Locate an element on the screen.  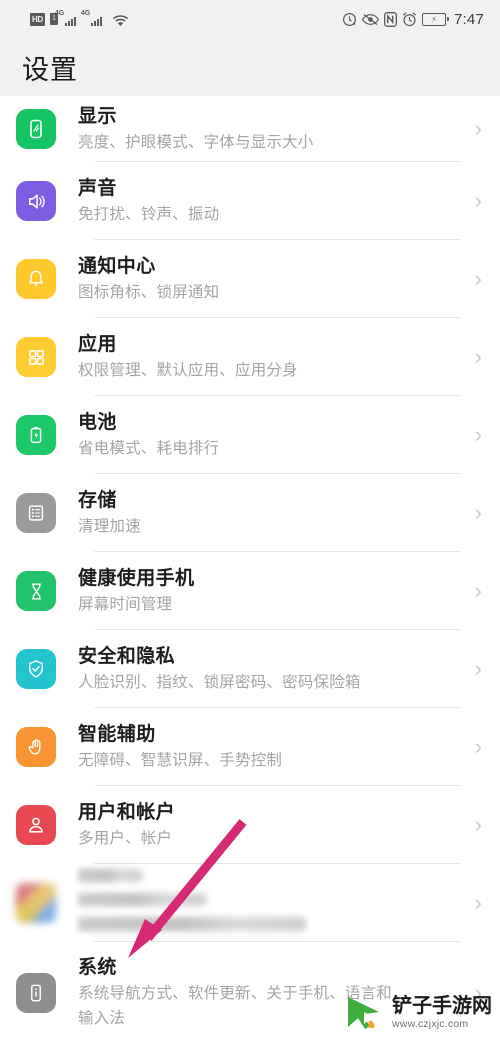
settings-item-title: 存储 is located at coordinates (97, 500).